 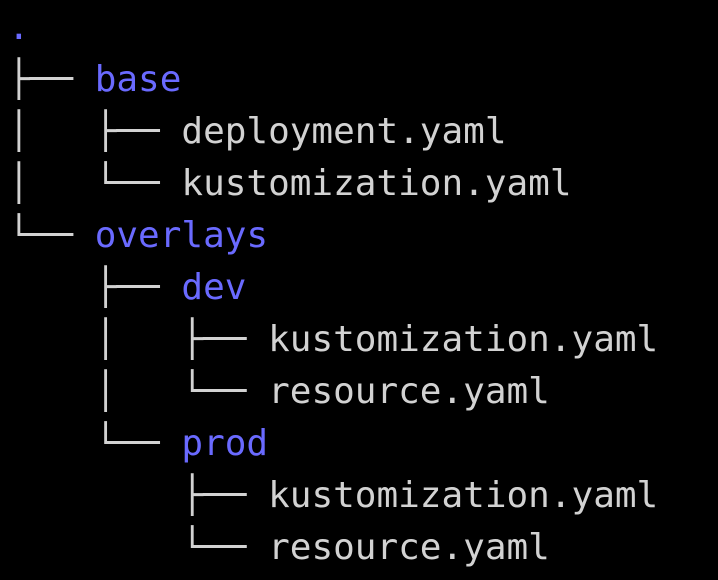 I want to click on tree-line-dev: ├── dev, so click(x=127, y=288).